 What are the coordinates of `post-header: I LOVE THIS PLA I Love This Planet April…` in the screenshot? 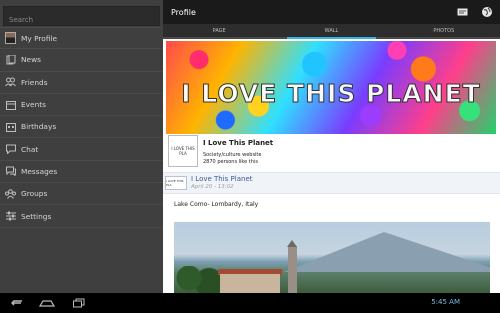 It's located at (331, 183).